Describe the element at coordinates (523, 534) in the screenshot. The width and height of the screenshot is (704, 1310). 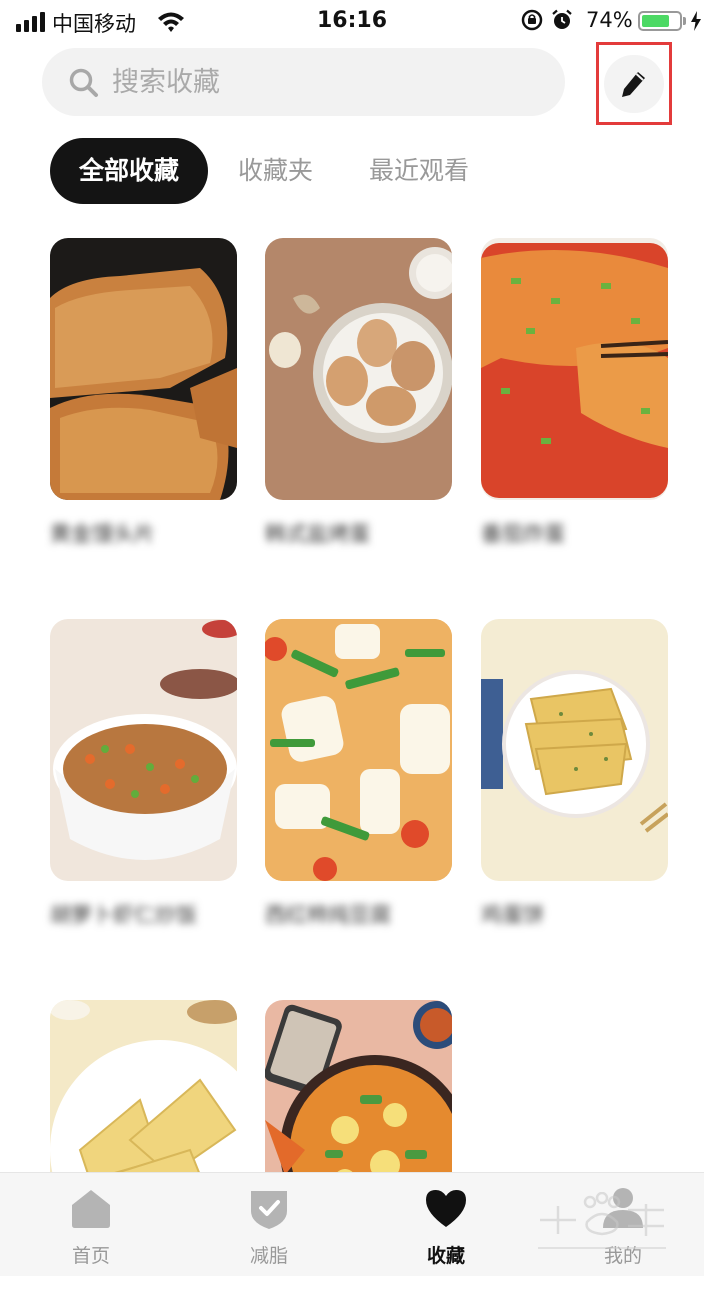
I see `recipe-title: 番茄炸蛋` at that location.